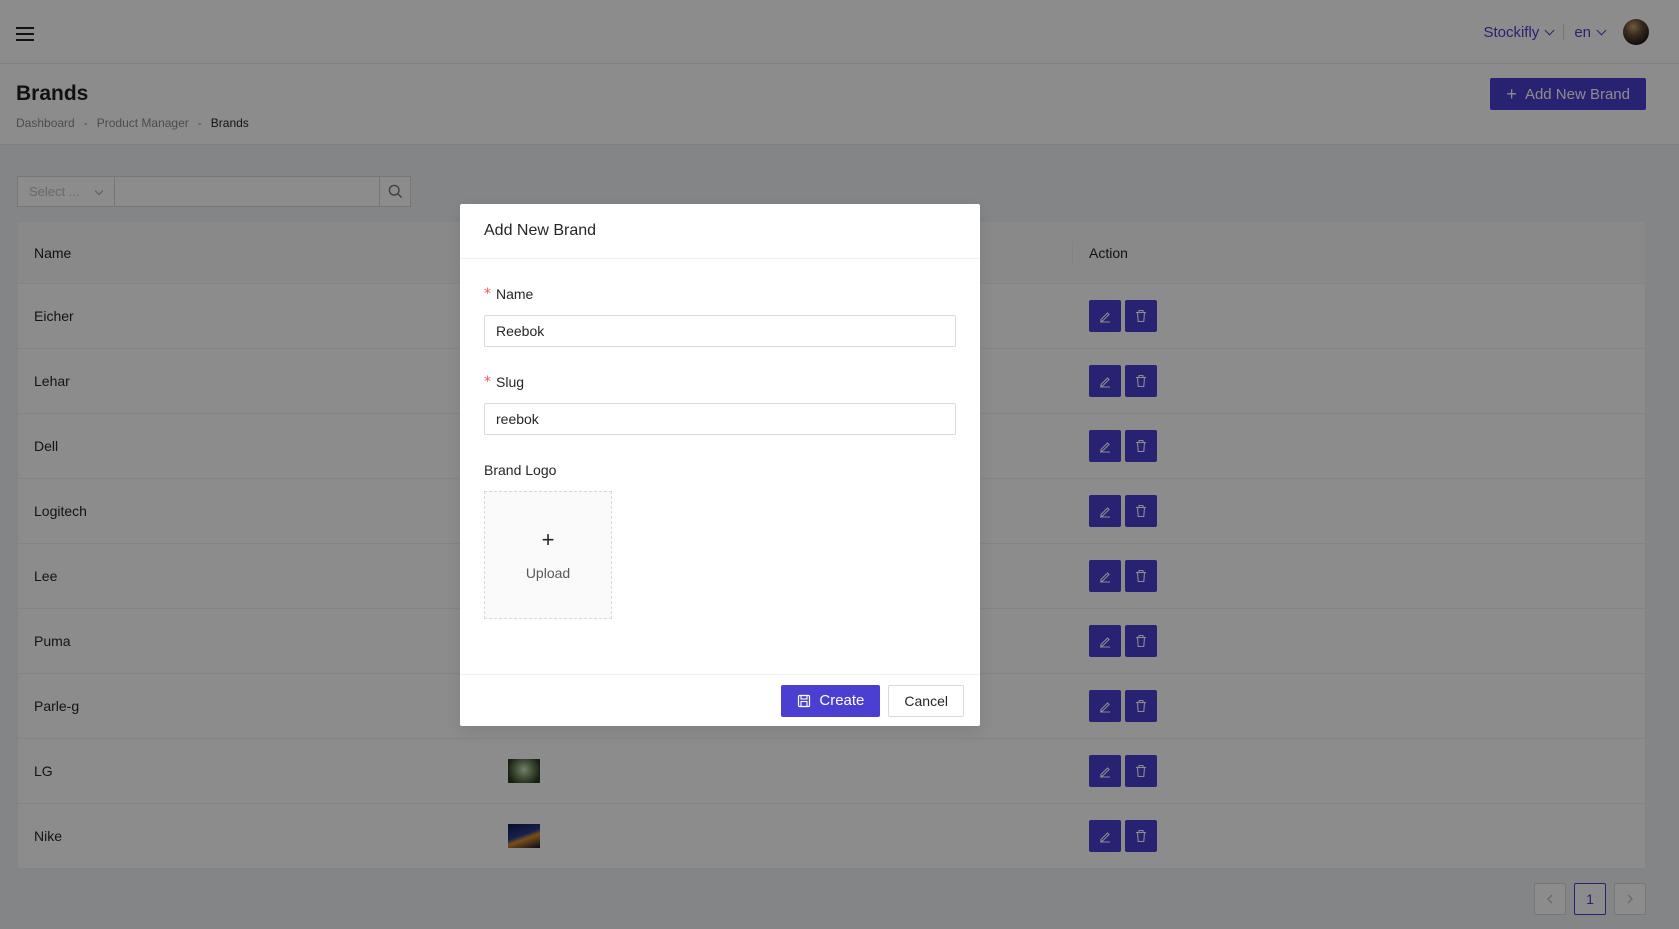 This screenshot has height=929, width=1679. I want to click on slug-input: reebok, so click(720, 419).